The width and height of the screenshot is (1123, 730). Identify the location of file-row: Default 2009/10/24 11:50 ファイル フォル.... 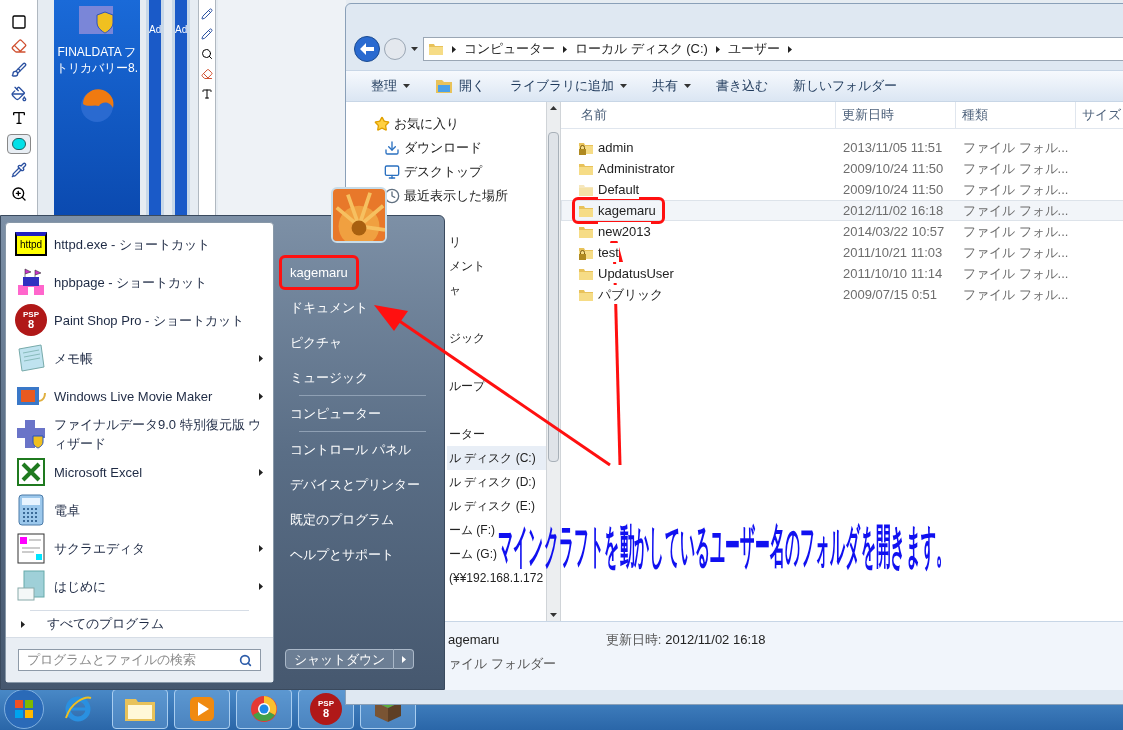
(842, 189).